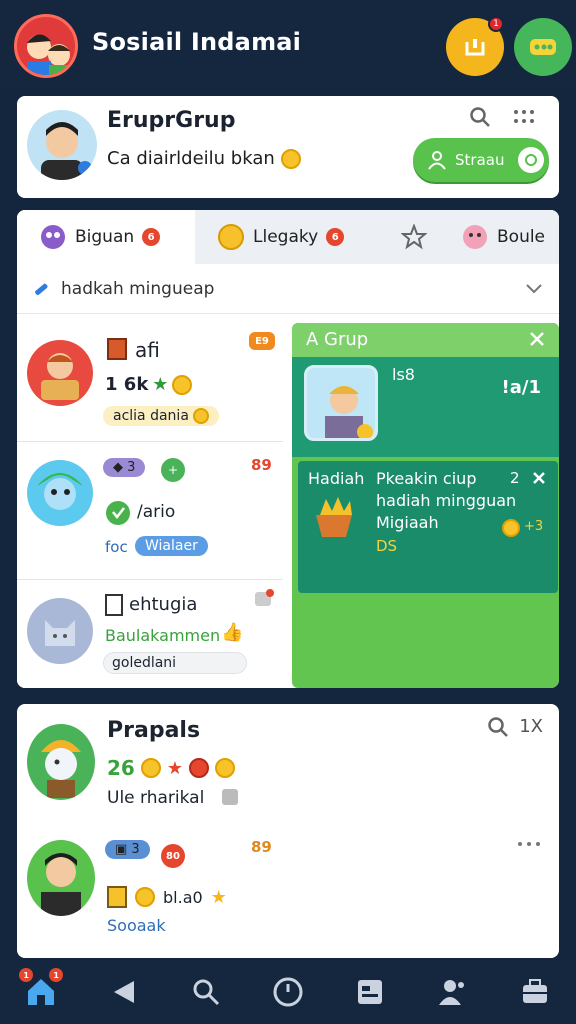  I want to click on prop-row-1-stats: 26 ★, so click(171, 768).